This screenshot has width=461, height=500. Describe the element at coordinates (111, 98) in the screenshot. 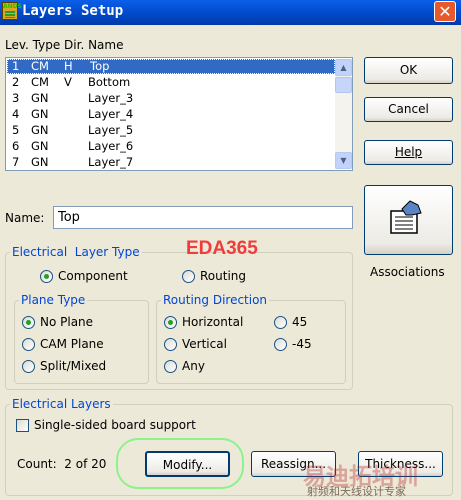

I see `layer-name: Layer_3` at that location.